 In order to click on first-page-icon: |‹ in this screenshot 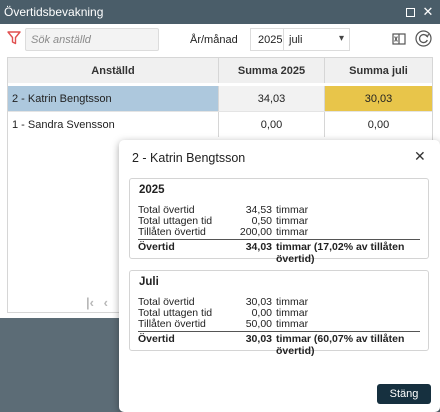, I will do `click(90, 302)`.